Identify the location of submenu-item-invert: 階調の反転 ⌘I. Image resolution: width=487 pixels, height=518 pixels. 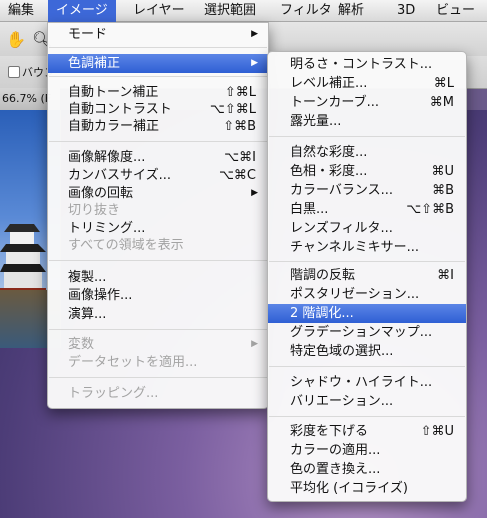
(367, 275).